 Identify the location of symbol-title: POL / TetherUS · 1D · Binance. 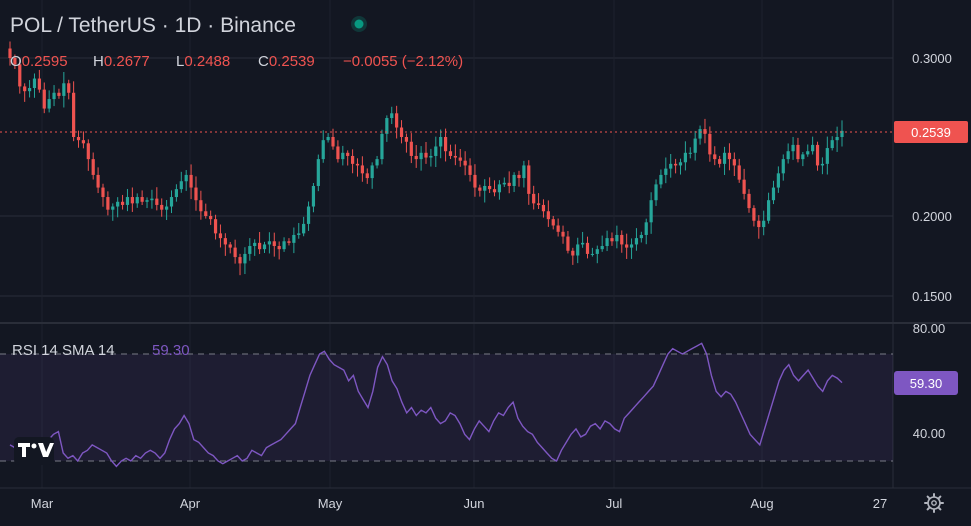
(153, 25).